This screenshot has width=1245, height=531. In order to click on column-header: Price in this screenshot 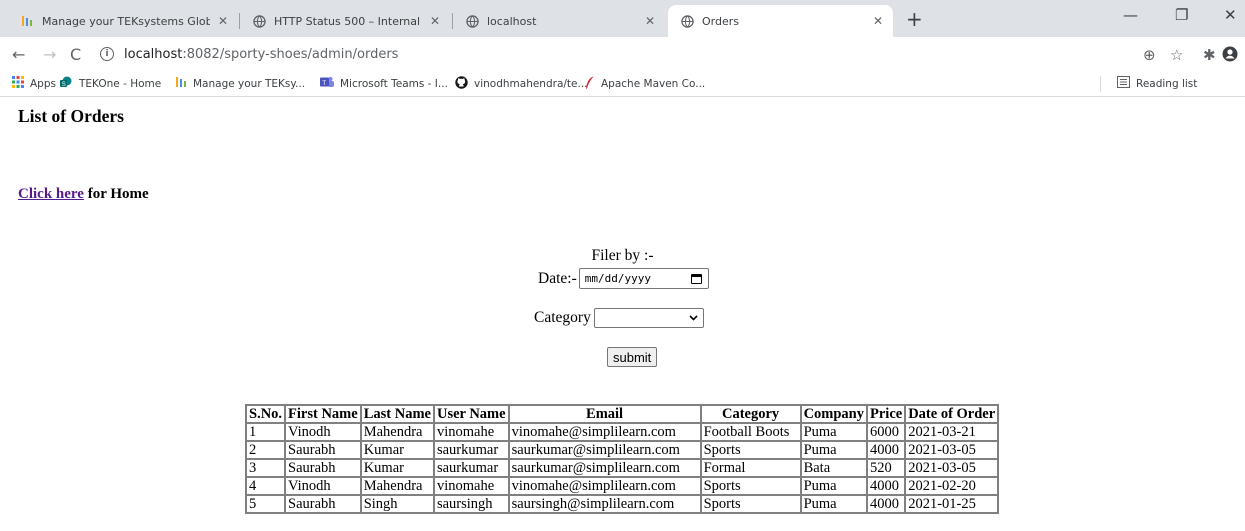, I will do `click(886, 414)`.